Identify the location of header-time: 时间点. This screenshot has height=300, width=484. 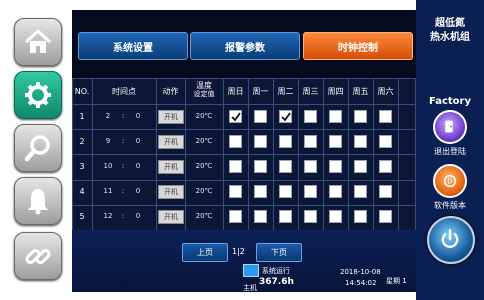
(124, 91).